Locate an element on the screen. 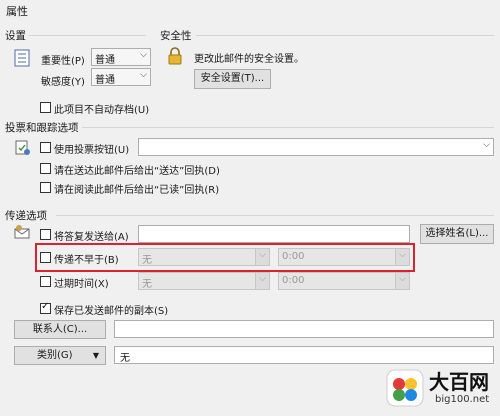  do-not-deliver-checkbox is located at coordinates (45, 257).